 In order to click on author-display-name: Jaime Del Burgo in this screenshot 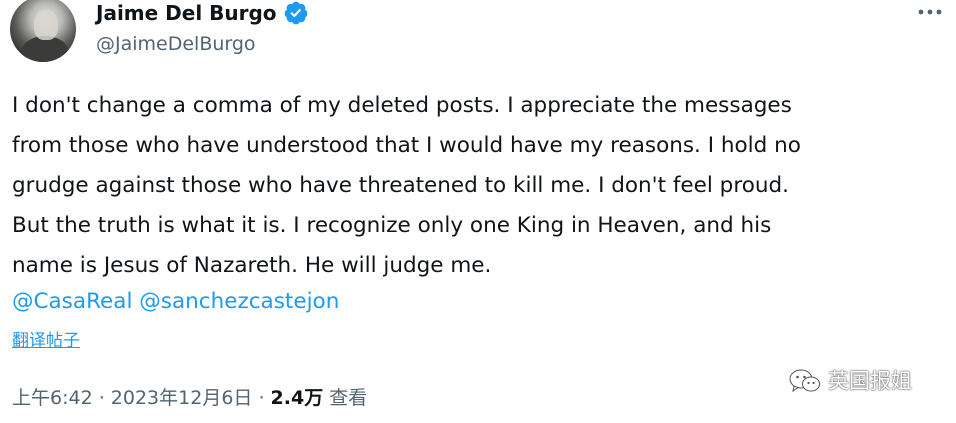, I will do `click(202, 13)`.